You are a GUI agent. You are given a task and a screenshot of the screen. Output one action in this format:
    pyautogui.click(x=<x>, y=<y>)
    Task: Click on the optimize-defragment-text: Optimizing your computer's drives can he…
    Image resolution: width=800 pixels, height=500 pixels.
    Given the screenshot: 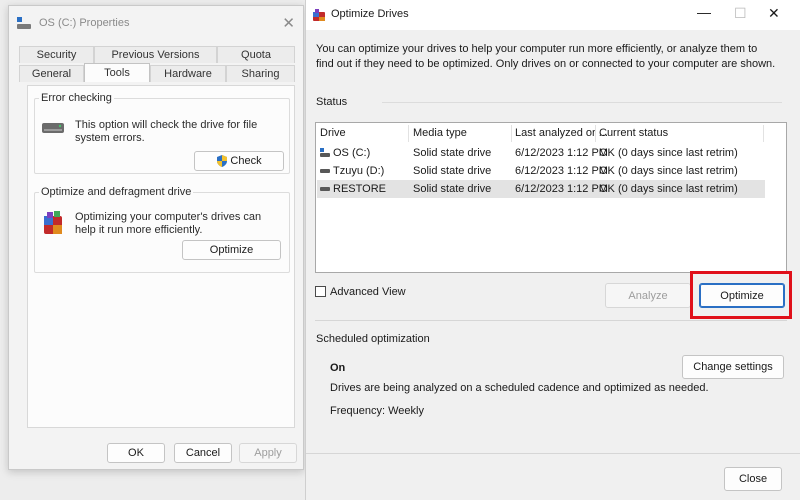 What is the action you would take?
    pyautogui.click(x=168, y=223)
    